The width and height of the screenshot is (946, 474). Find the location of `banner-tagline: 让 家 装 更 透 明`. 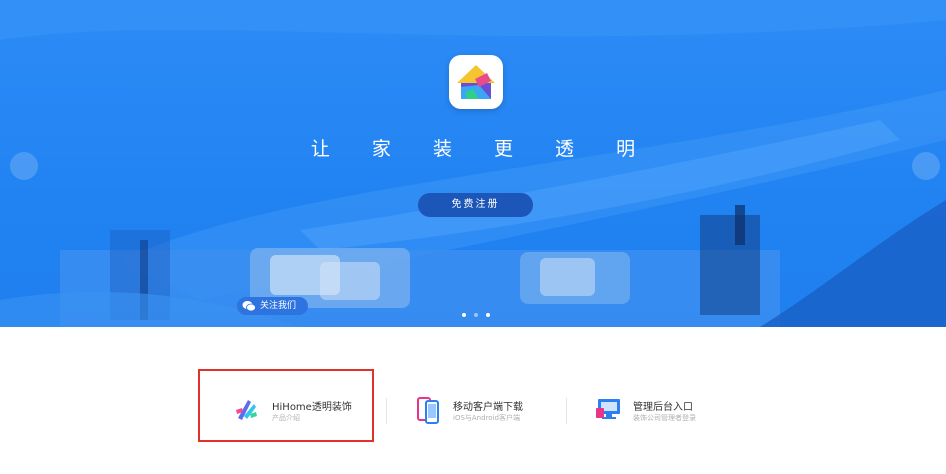

banner-tagline: 让 家 装 更 透 明 is located at coordinates (482, 149).